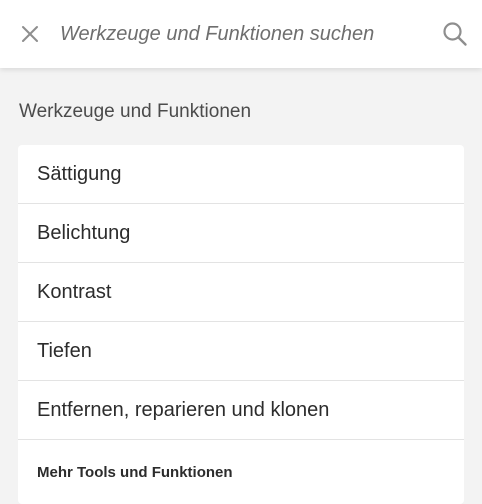 This screenshot has height=504, width=482. I want to click on more-tools-link: Mehr Tools und Funktionen, so click(241, 472).